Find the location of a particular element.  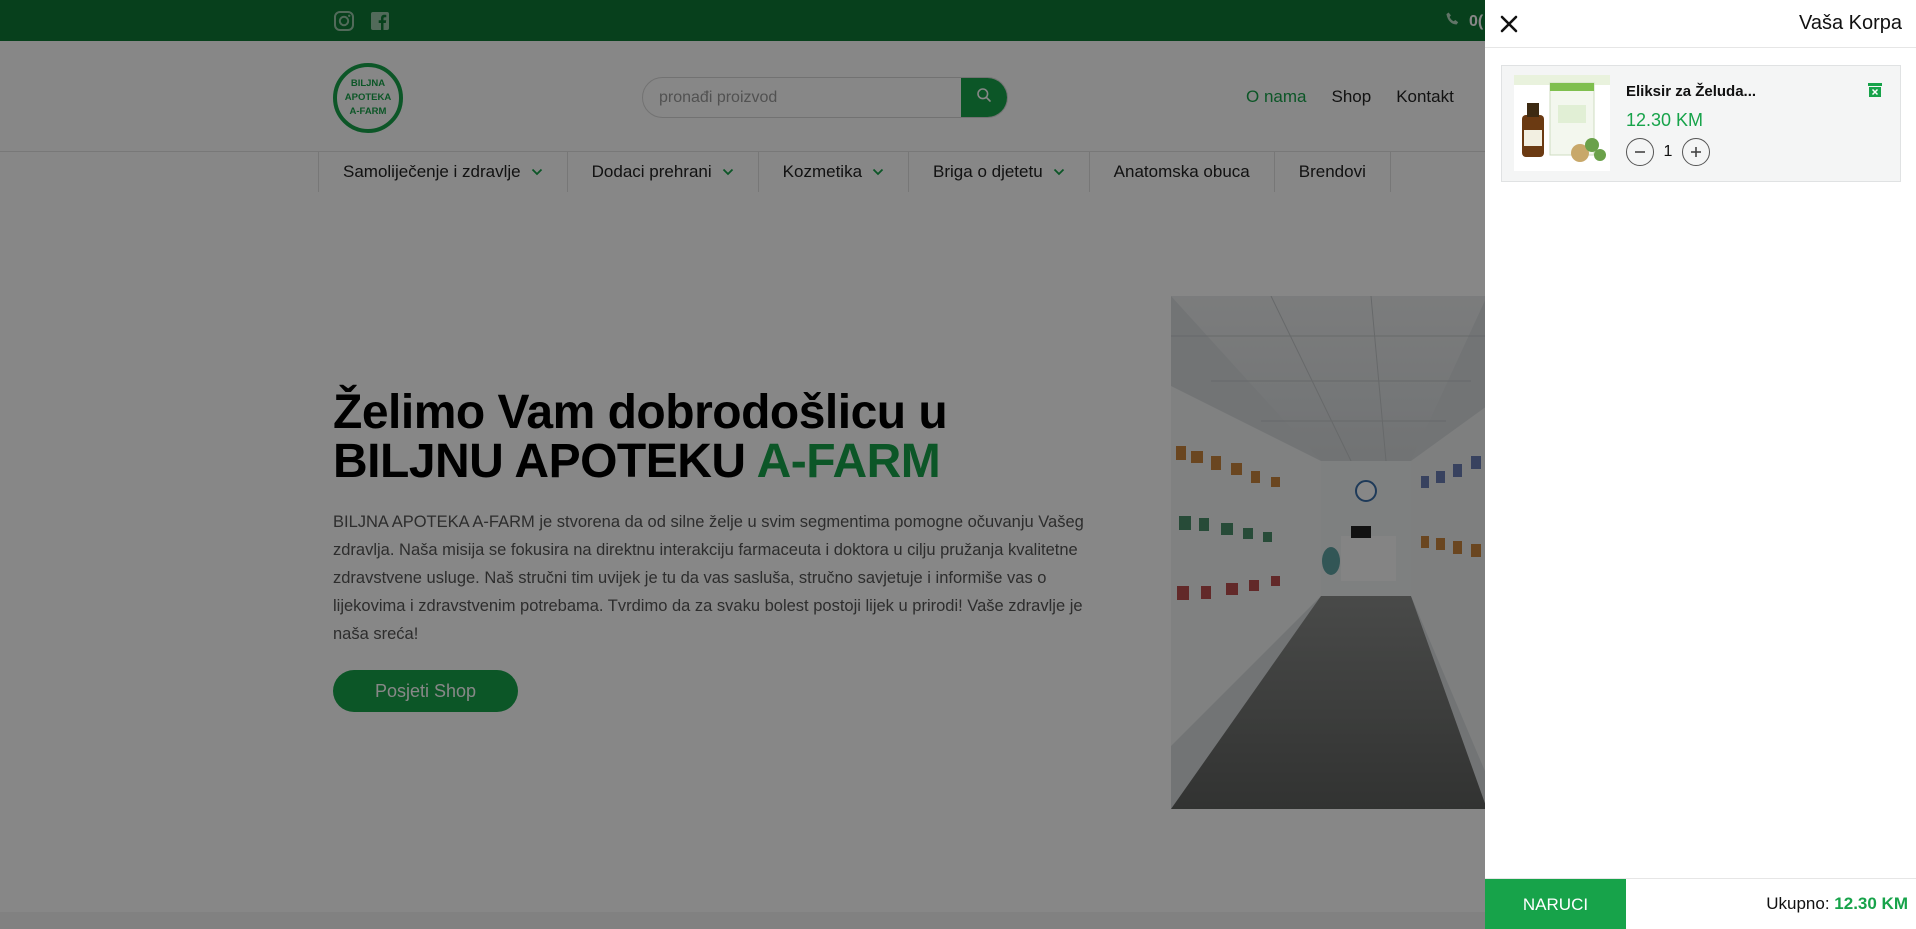

close-icon is located at coordinates (1509, 24).